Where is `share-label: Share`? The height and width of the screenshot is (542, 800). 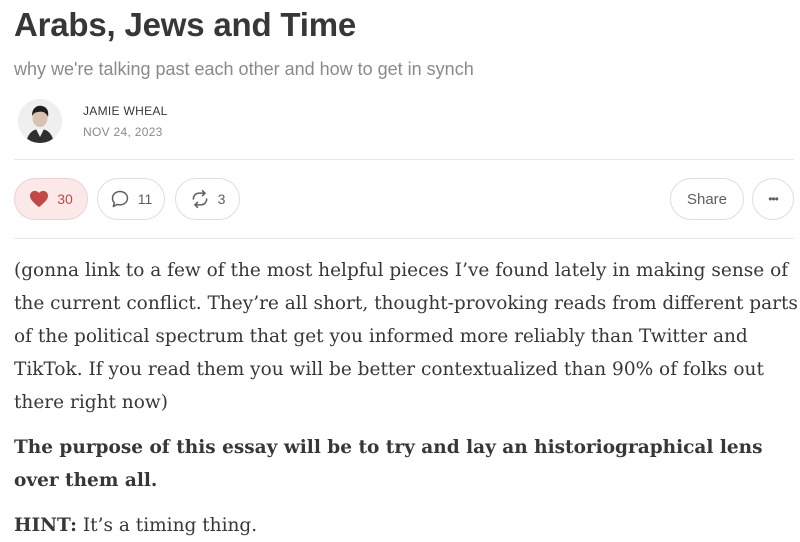
share-label: Share is located at coordinates (707, 199).